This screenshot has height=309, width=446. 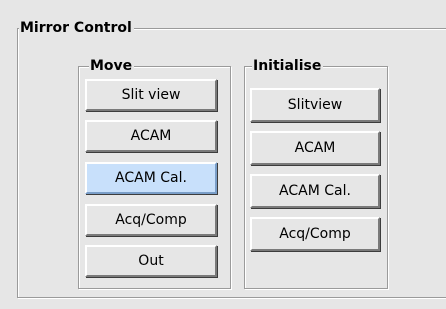 I want to click on initialise-group-title: Initialise, so click(x=288, y=66).